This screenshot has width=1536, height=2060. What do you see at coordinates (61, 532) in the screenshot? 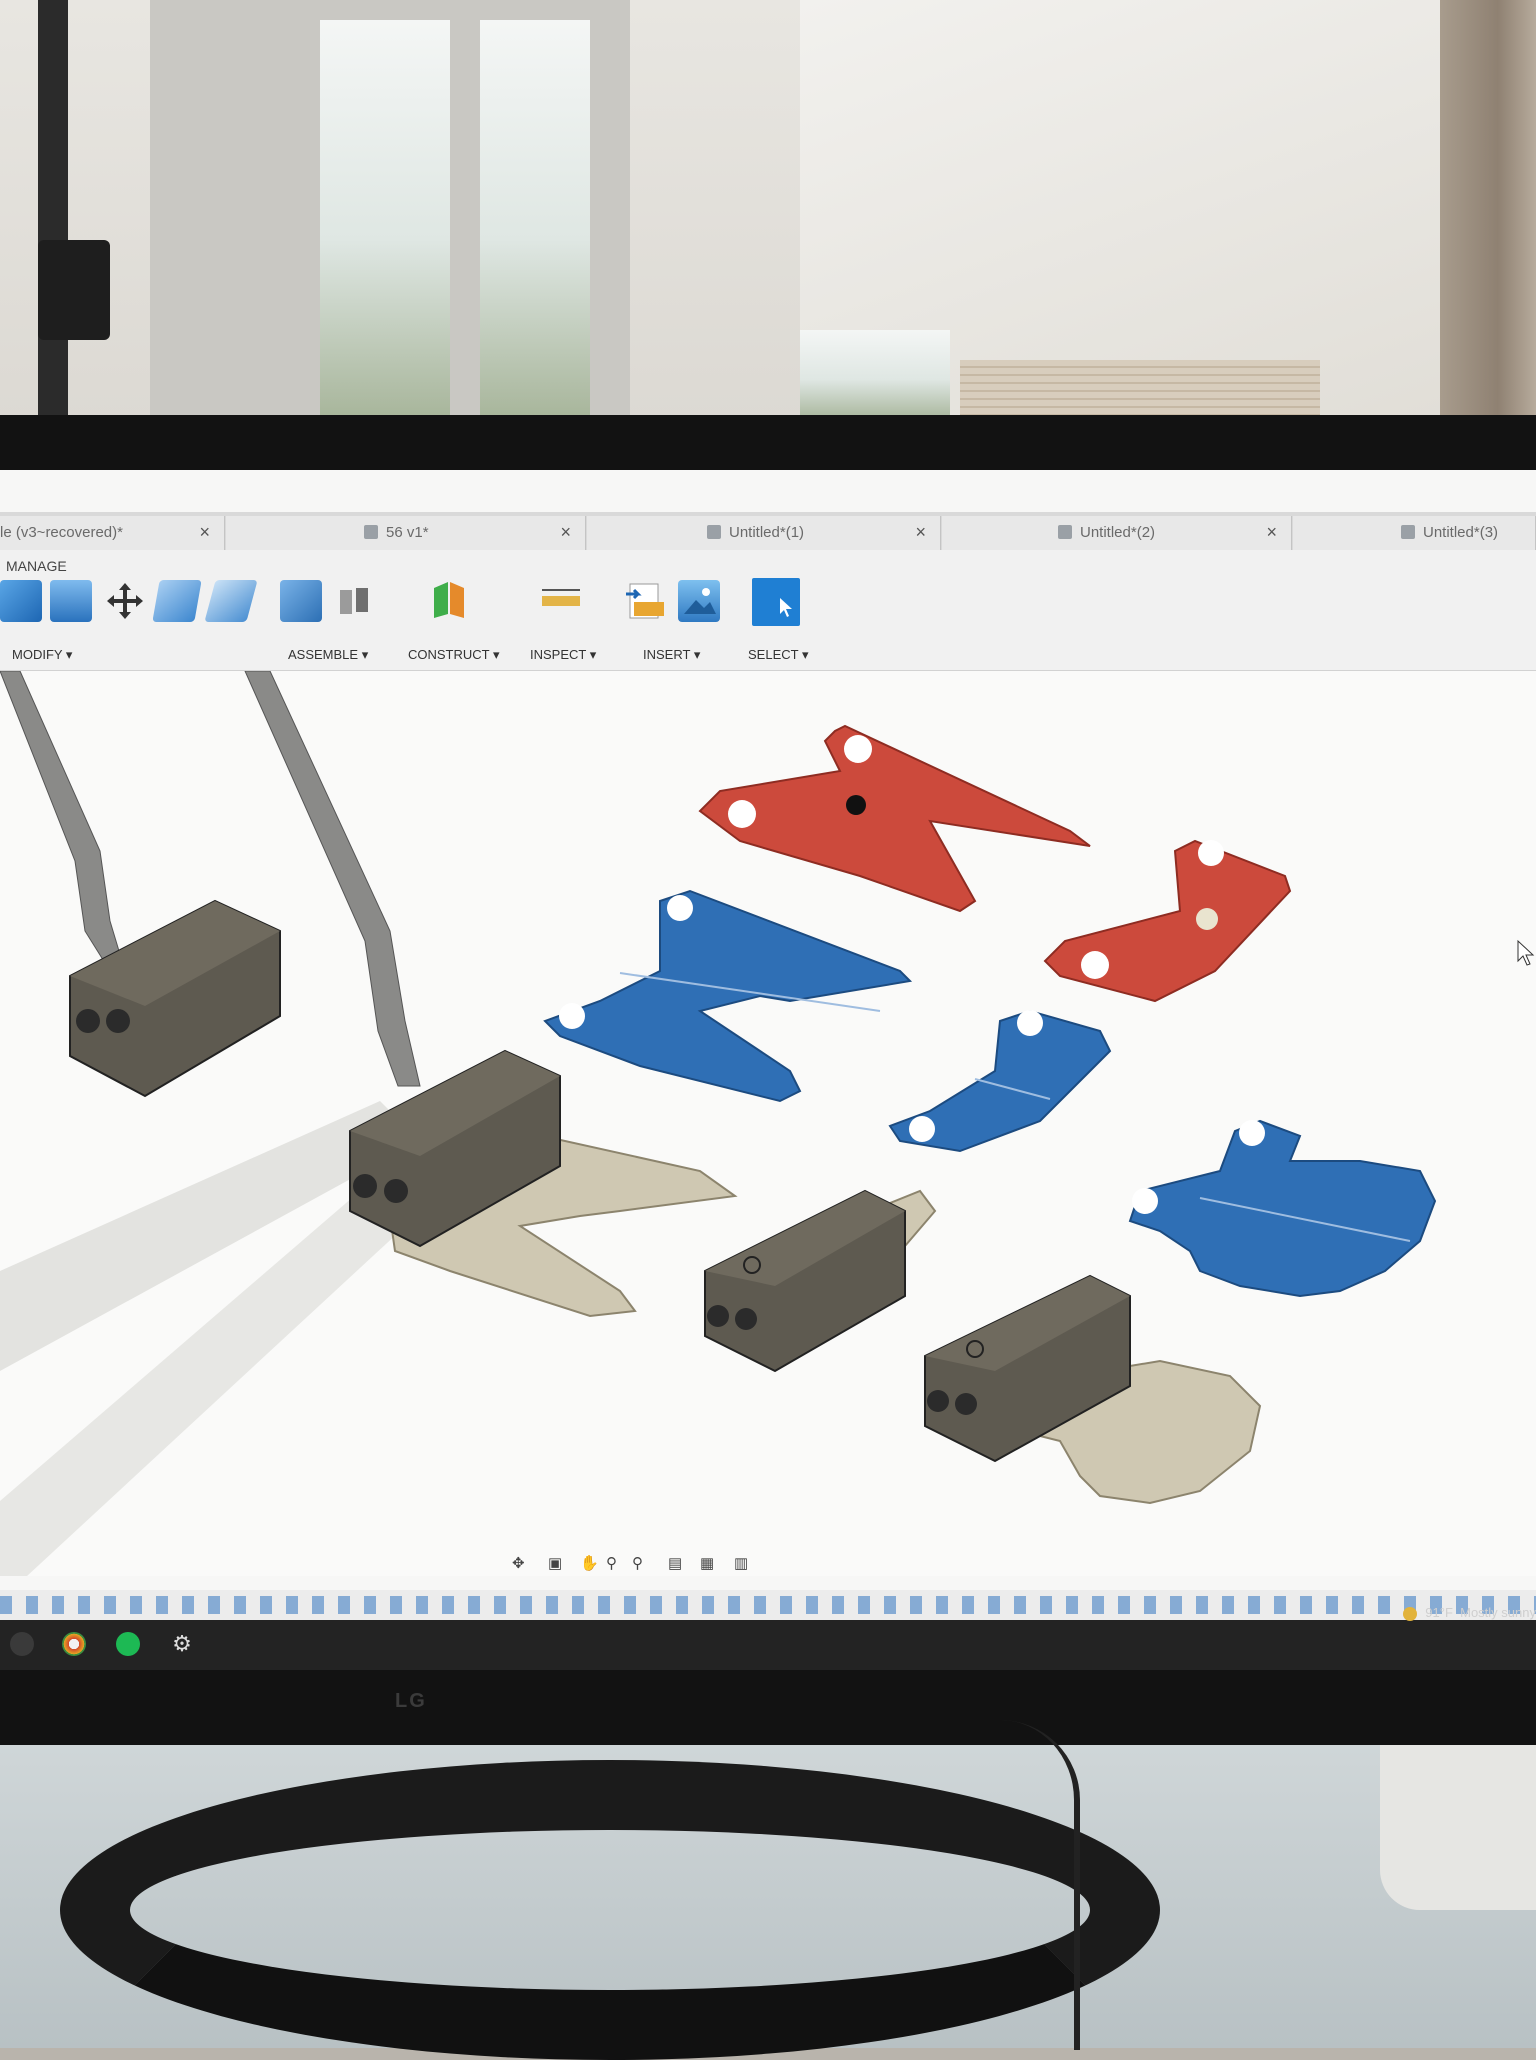
I see `tab-label: le (v3~recovered)*` at bounding box center [61, 532].